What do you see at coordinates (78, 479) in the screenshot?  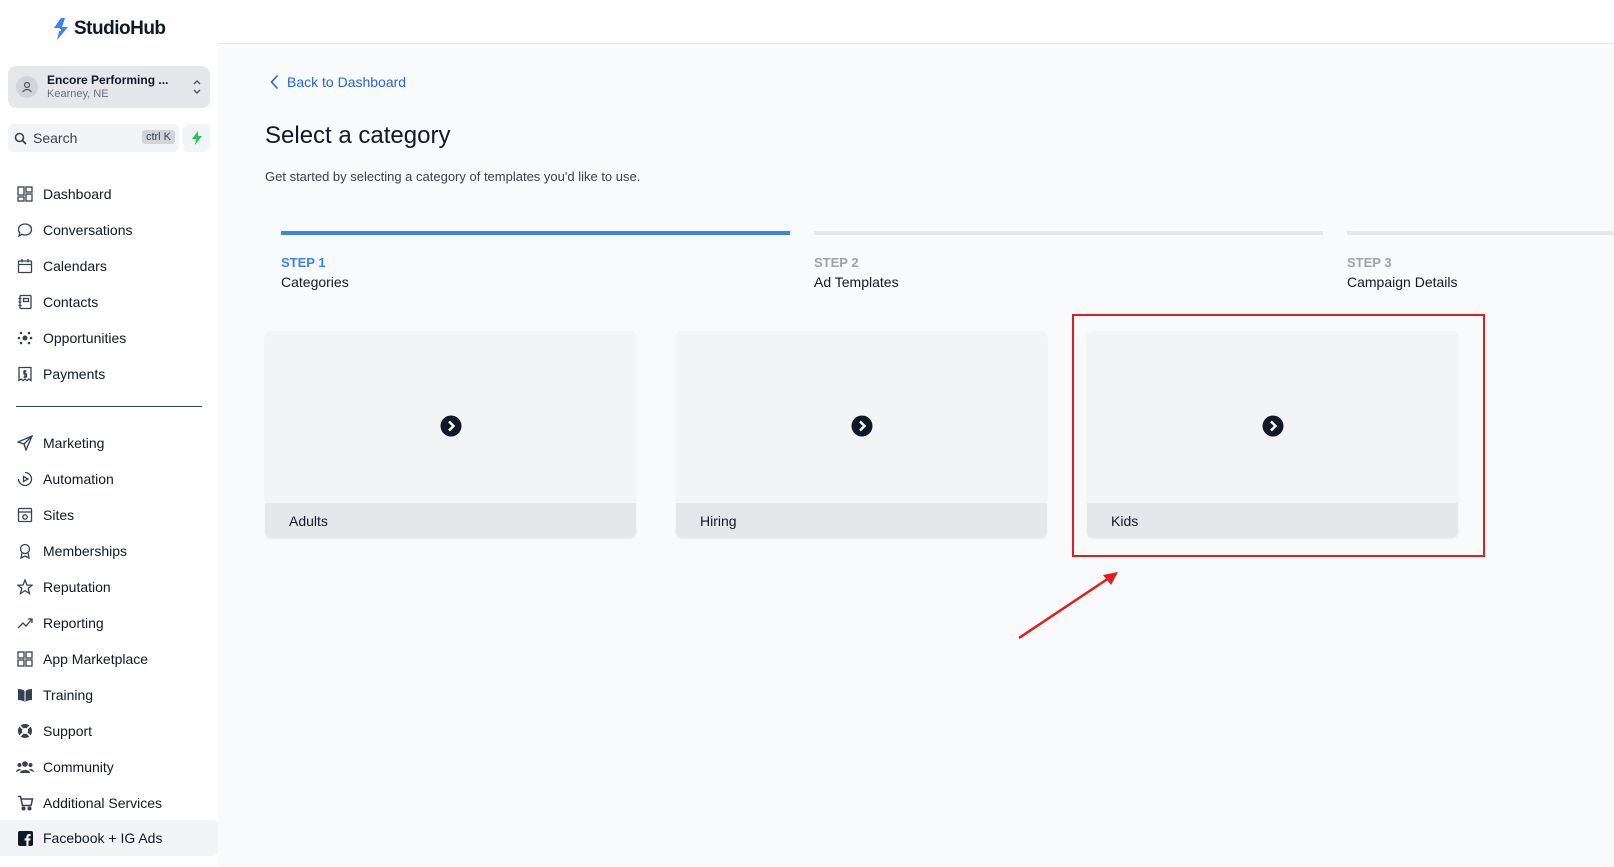 I see `sidebar-item-label: Automation` at bounding box center [78, 479].